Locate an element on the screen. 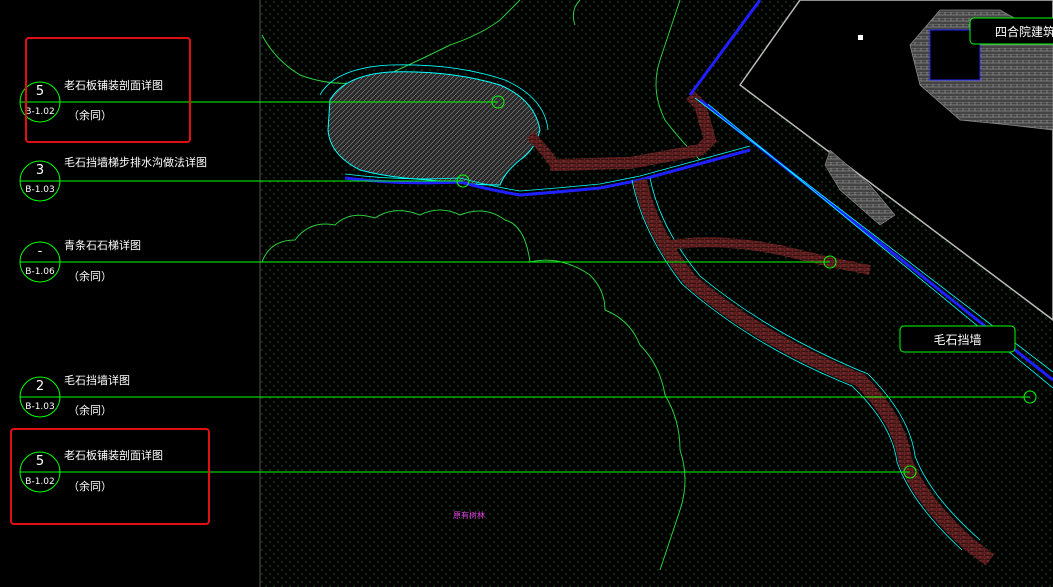  highlight-box-lower is located at coordinates (110, 476).